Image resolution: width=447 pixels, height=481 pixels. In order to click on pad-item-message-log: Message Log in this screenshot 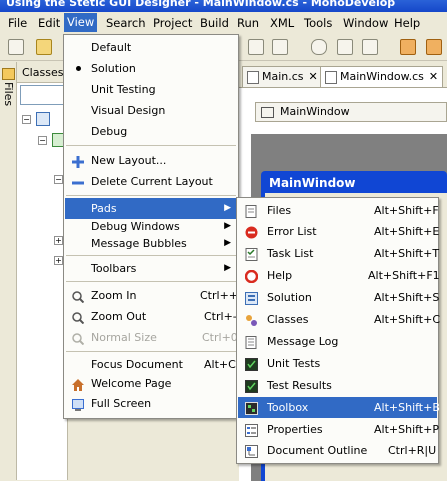, I will do `click(337, 341)`.